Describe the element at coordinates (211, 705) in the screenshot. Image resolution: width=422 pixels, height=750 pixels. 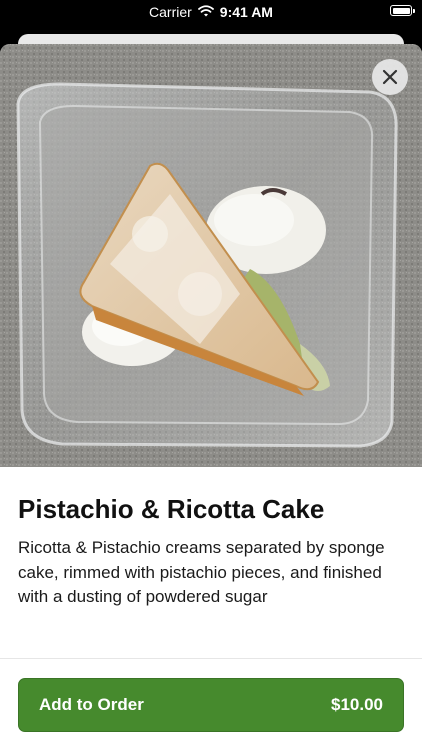
I see `add-to-order-button: Add to Order $10.00` at that location.